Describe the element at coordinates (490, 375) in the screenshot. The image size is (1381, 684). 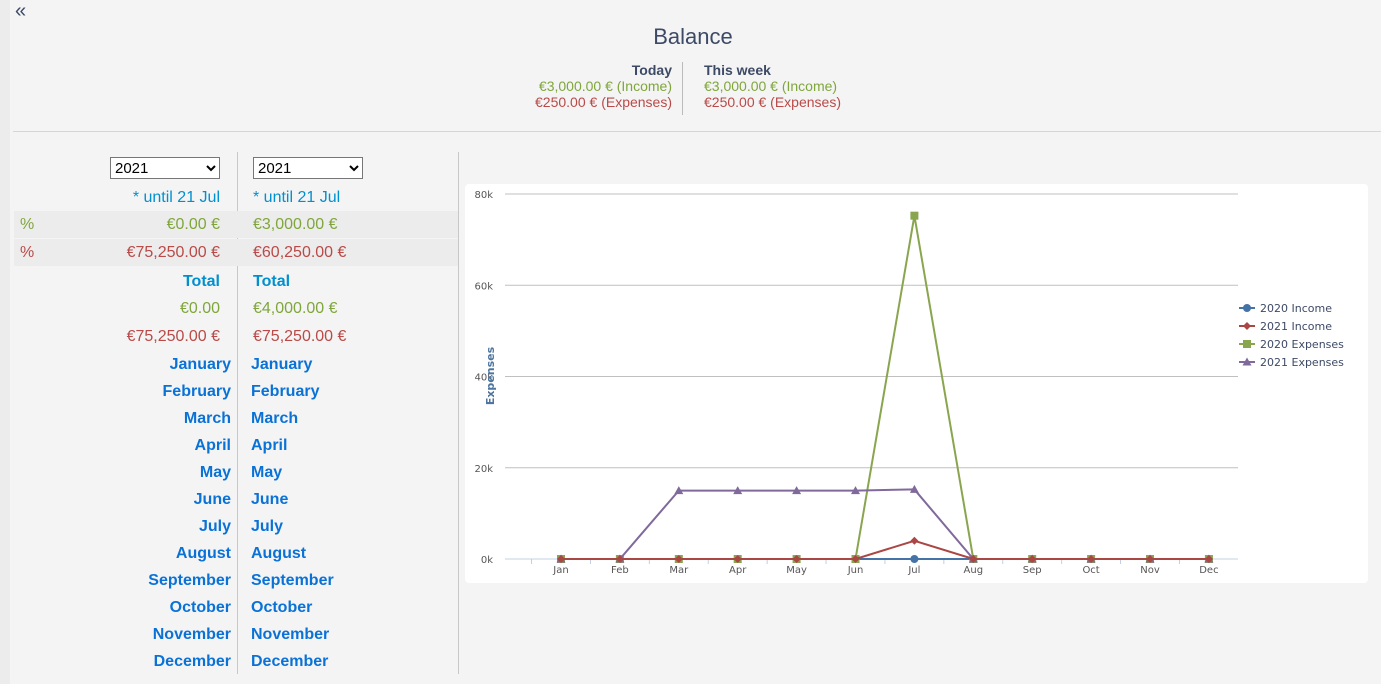
I see `y-axis-label: Expenses` at that location.